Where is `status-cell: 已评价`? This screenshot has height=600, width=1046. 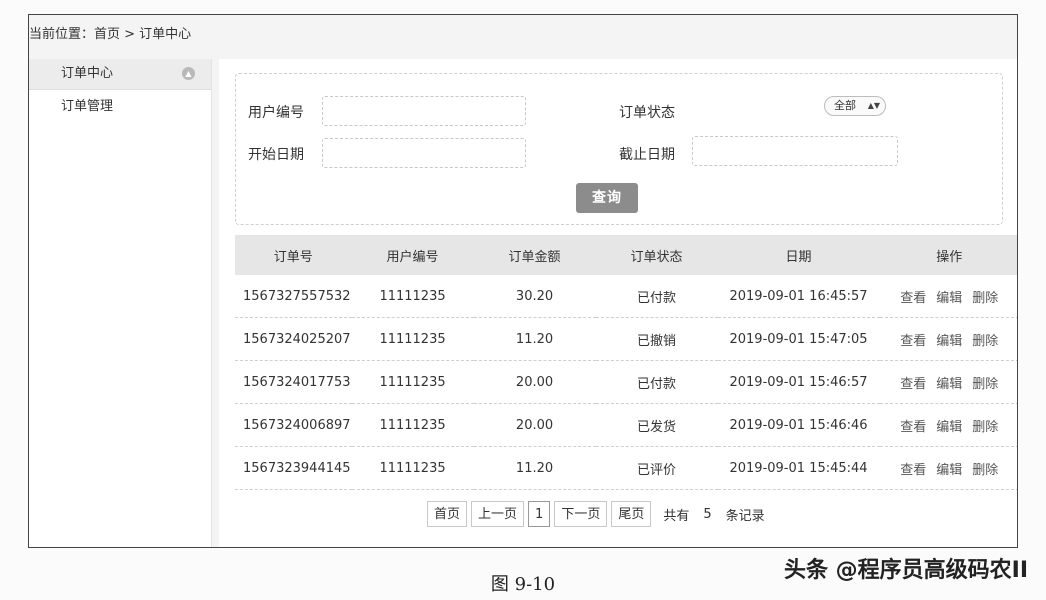
status-cell: 已评价 is located at coordinates (656, 468).